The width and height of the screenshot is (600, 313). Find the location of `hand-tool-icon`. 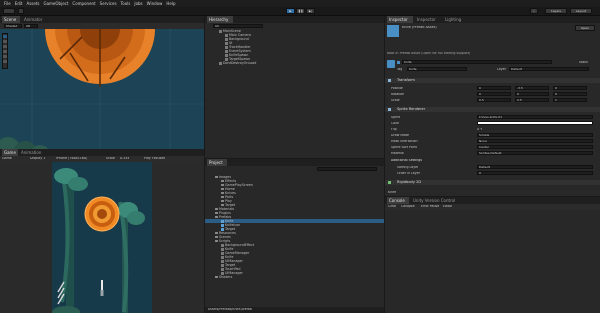

hand-tool-icon is located at coordinates (5, 36).